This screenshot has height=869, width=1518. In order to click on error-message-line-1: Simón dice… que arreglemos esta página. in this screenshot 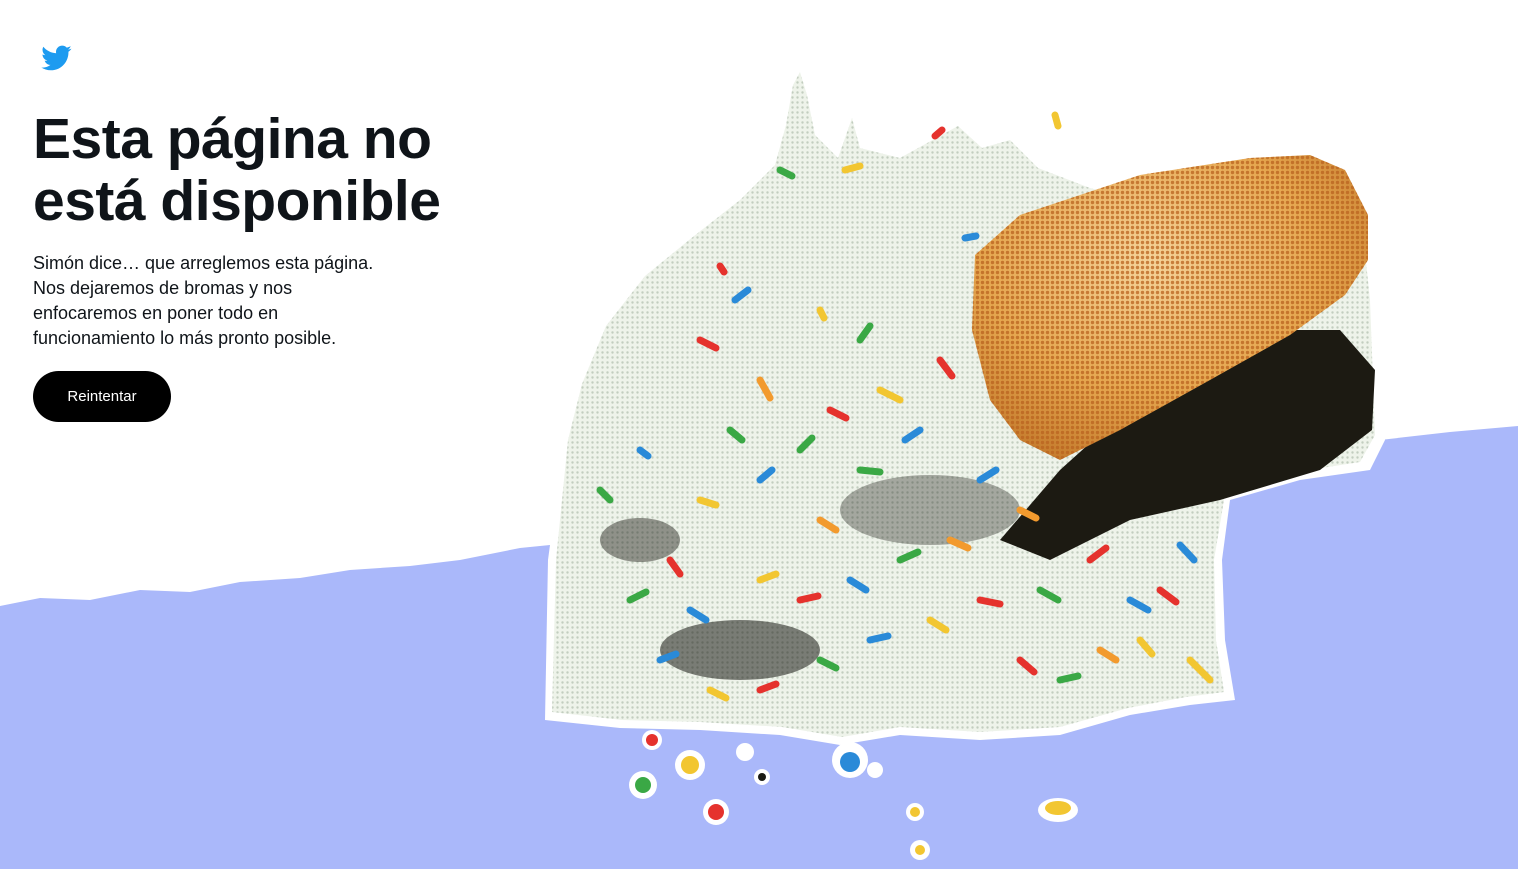, I will do `click(203, 263)`.